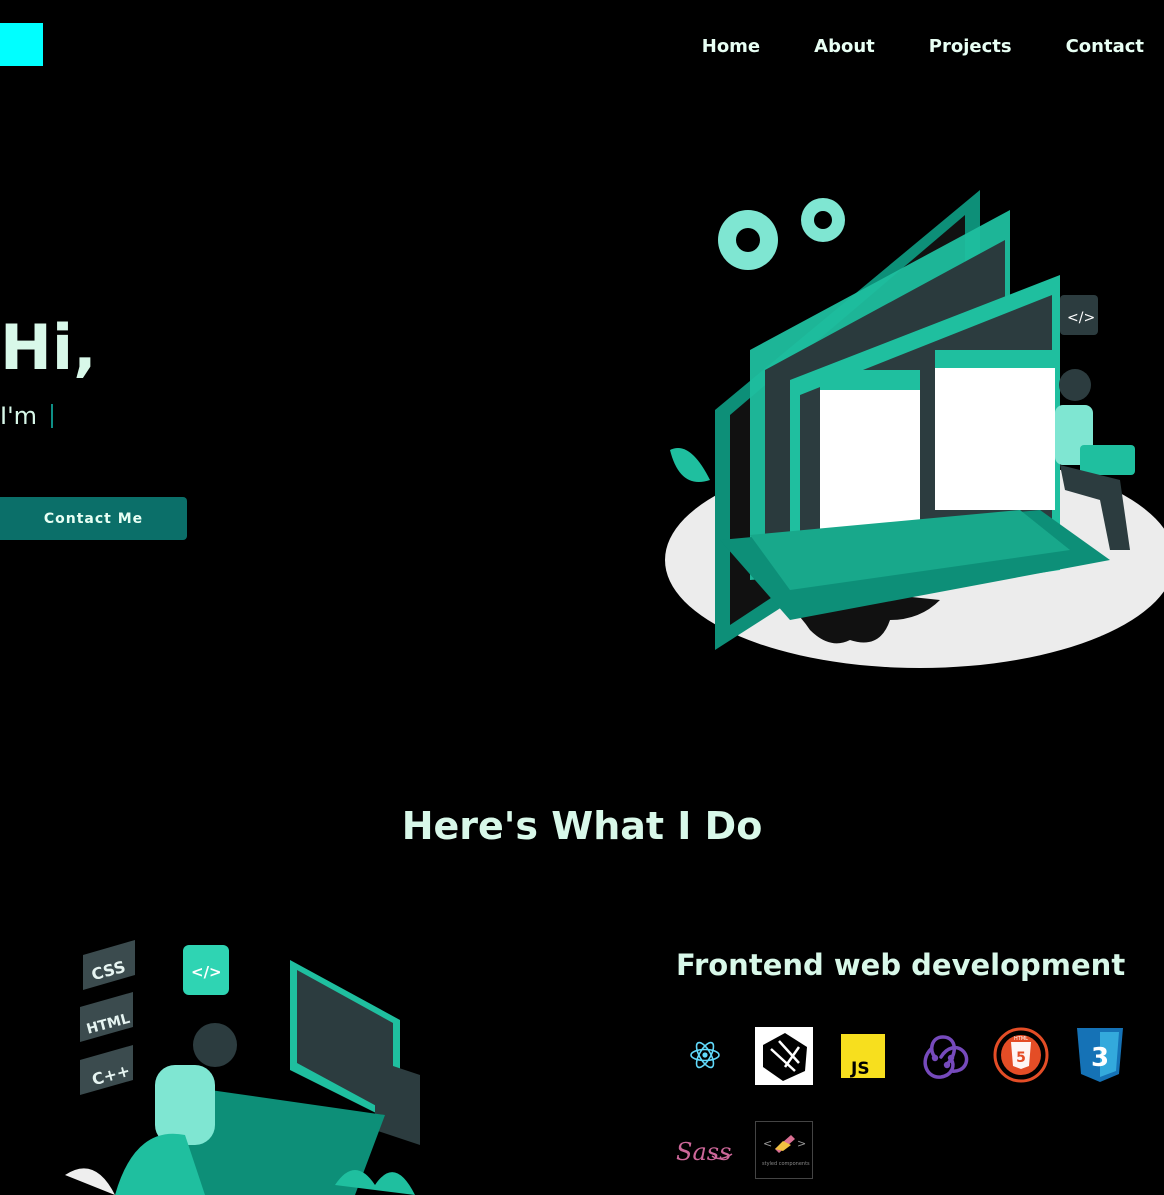  I want to click on css3-icon: 3, so click(1100, 1055).